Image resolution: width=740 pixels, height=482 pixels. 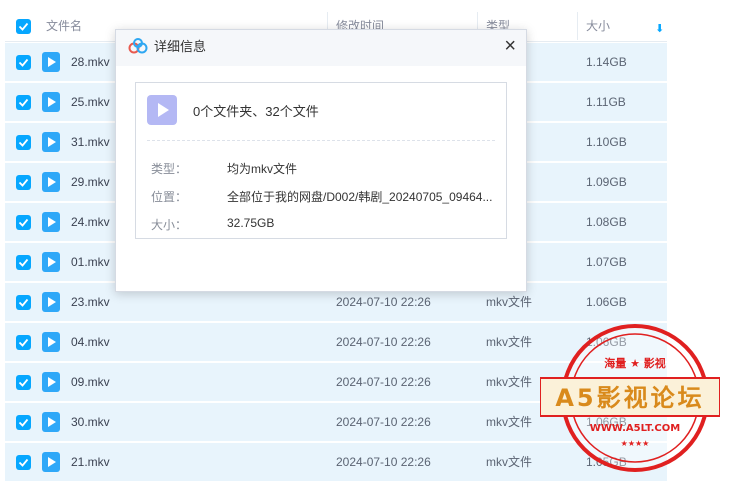 What do you see at coordinates (90, 342) in the screenshot?
I see `file-name: 04.mkv` at bounding box center [90, 342].